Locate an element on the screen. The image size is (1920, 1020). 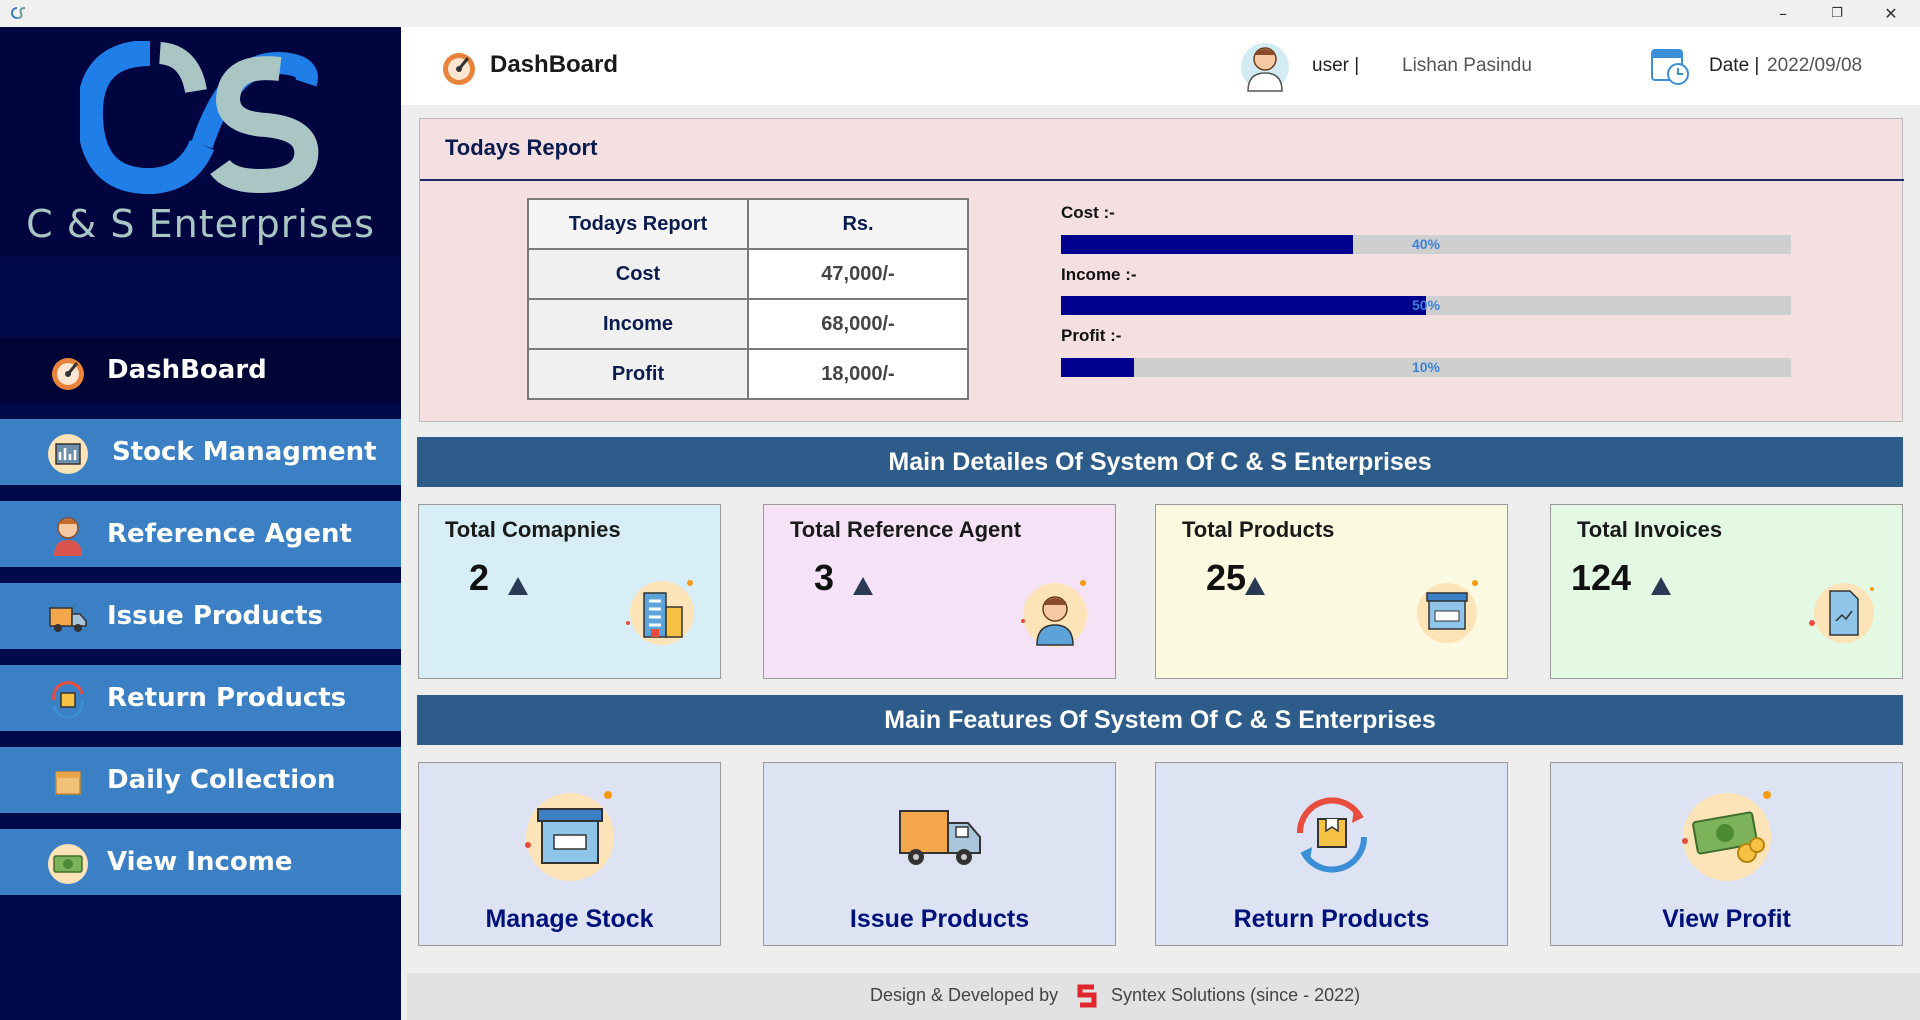
product-box-icon is located at coordinates (1447, 611).